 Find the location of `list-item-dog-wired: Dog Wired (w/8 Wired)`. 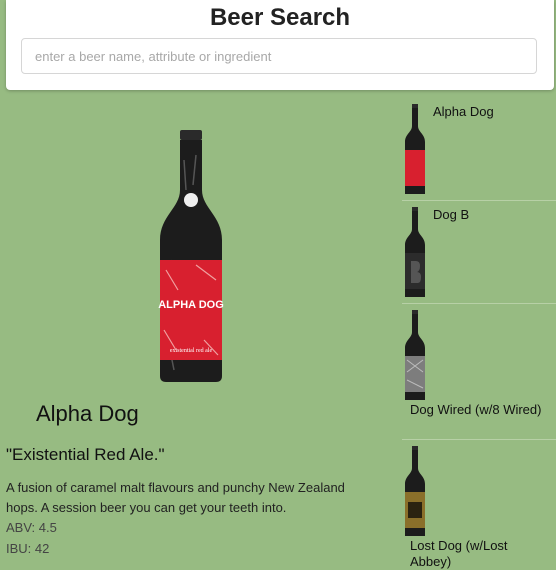

list-item-dog-wired: Dog Wired (w/8 Wired) is located at coordinates (478, 372).